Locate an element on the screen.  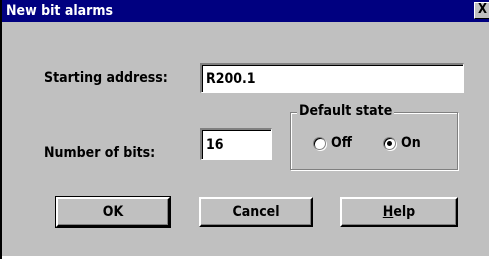
default-state-legend: Default state is located at coordinates (346, 111).